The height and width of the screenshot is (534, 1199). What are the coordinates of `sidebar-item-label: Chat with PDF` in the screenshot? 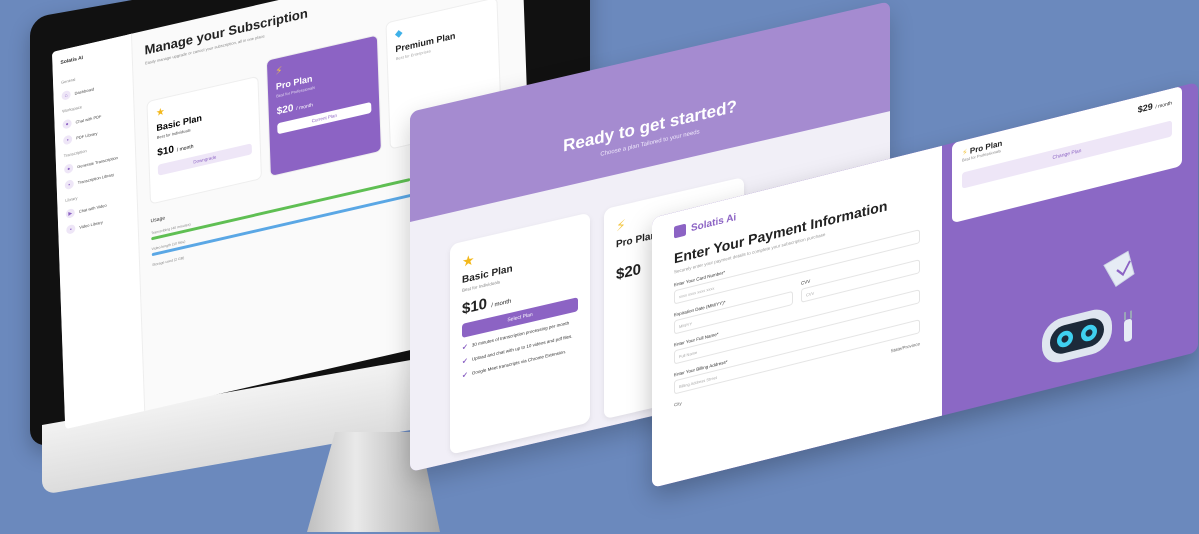 It's located at (88, 119).